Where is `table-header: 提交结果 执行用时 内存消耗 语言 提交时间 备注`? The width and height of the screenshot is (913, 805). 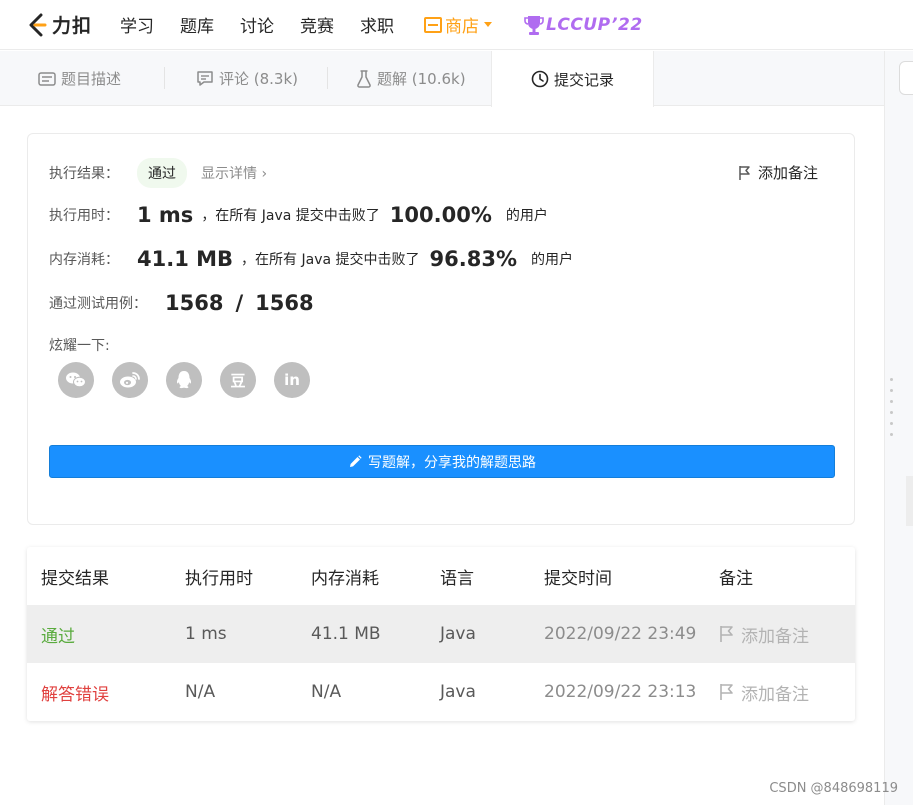 table-header: 提交结果 执行用时 内存消耗 语言 提交时间 备注 is located at coordinates (441, 576).